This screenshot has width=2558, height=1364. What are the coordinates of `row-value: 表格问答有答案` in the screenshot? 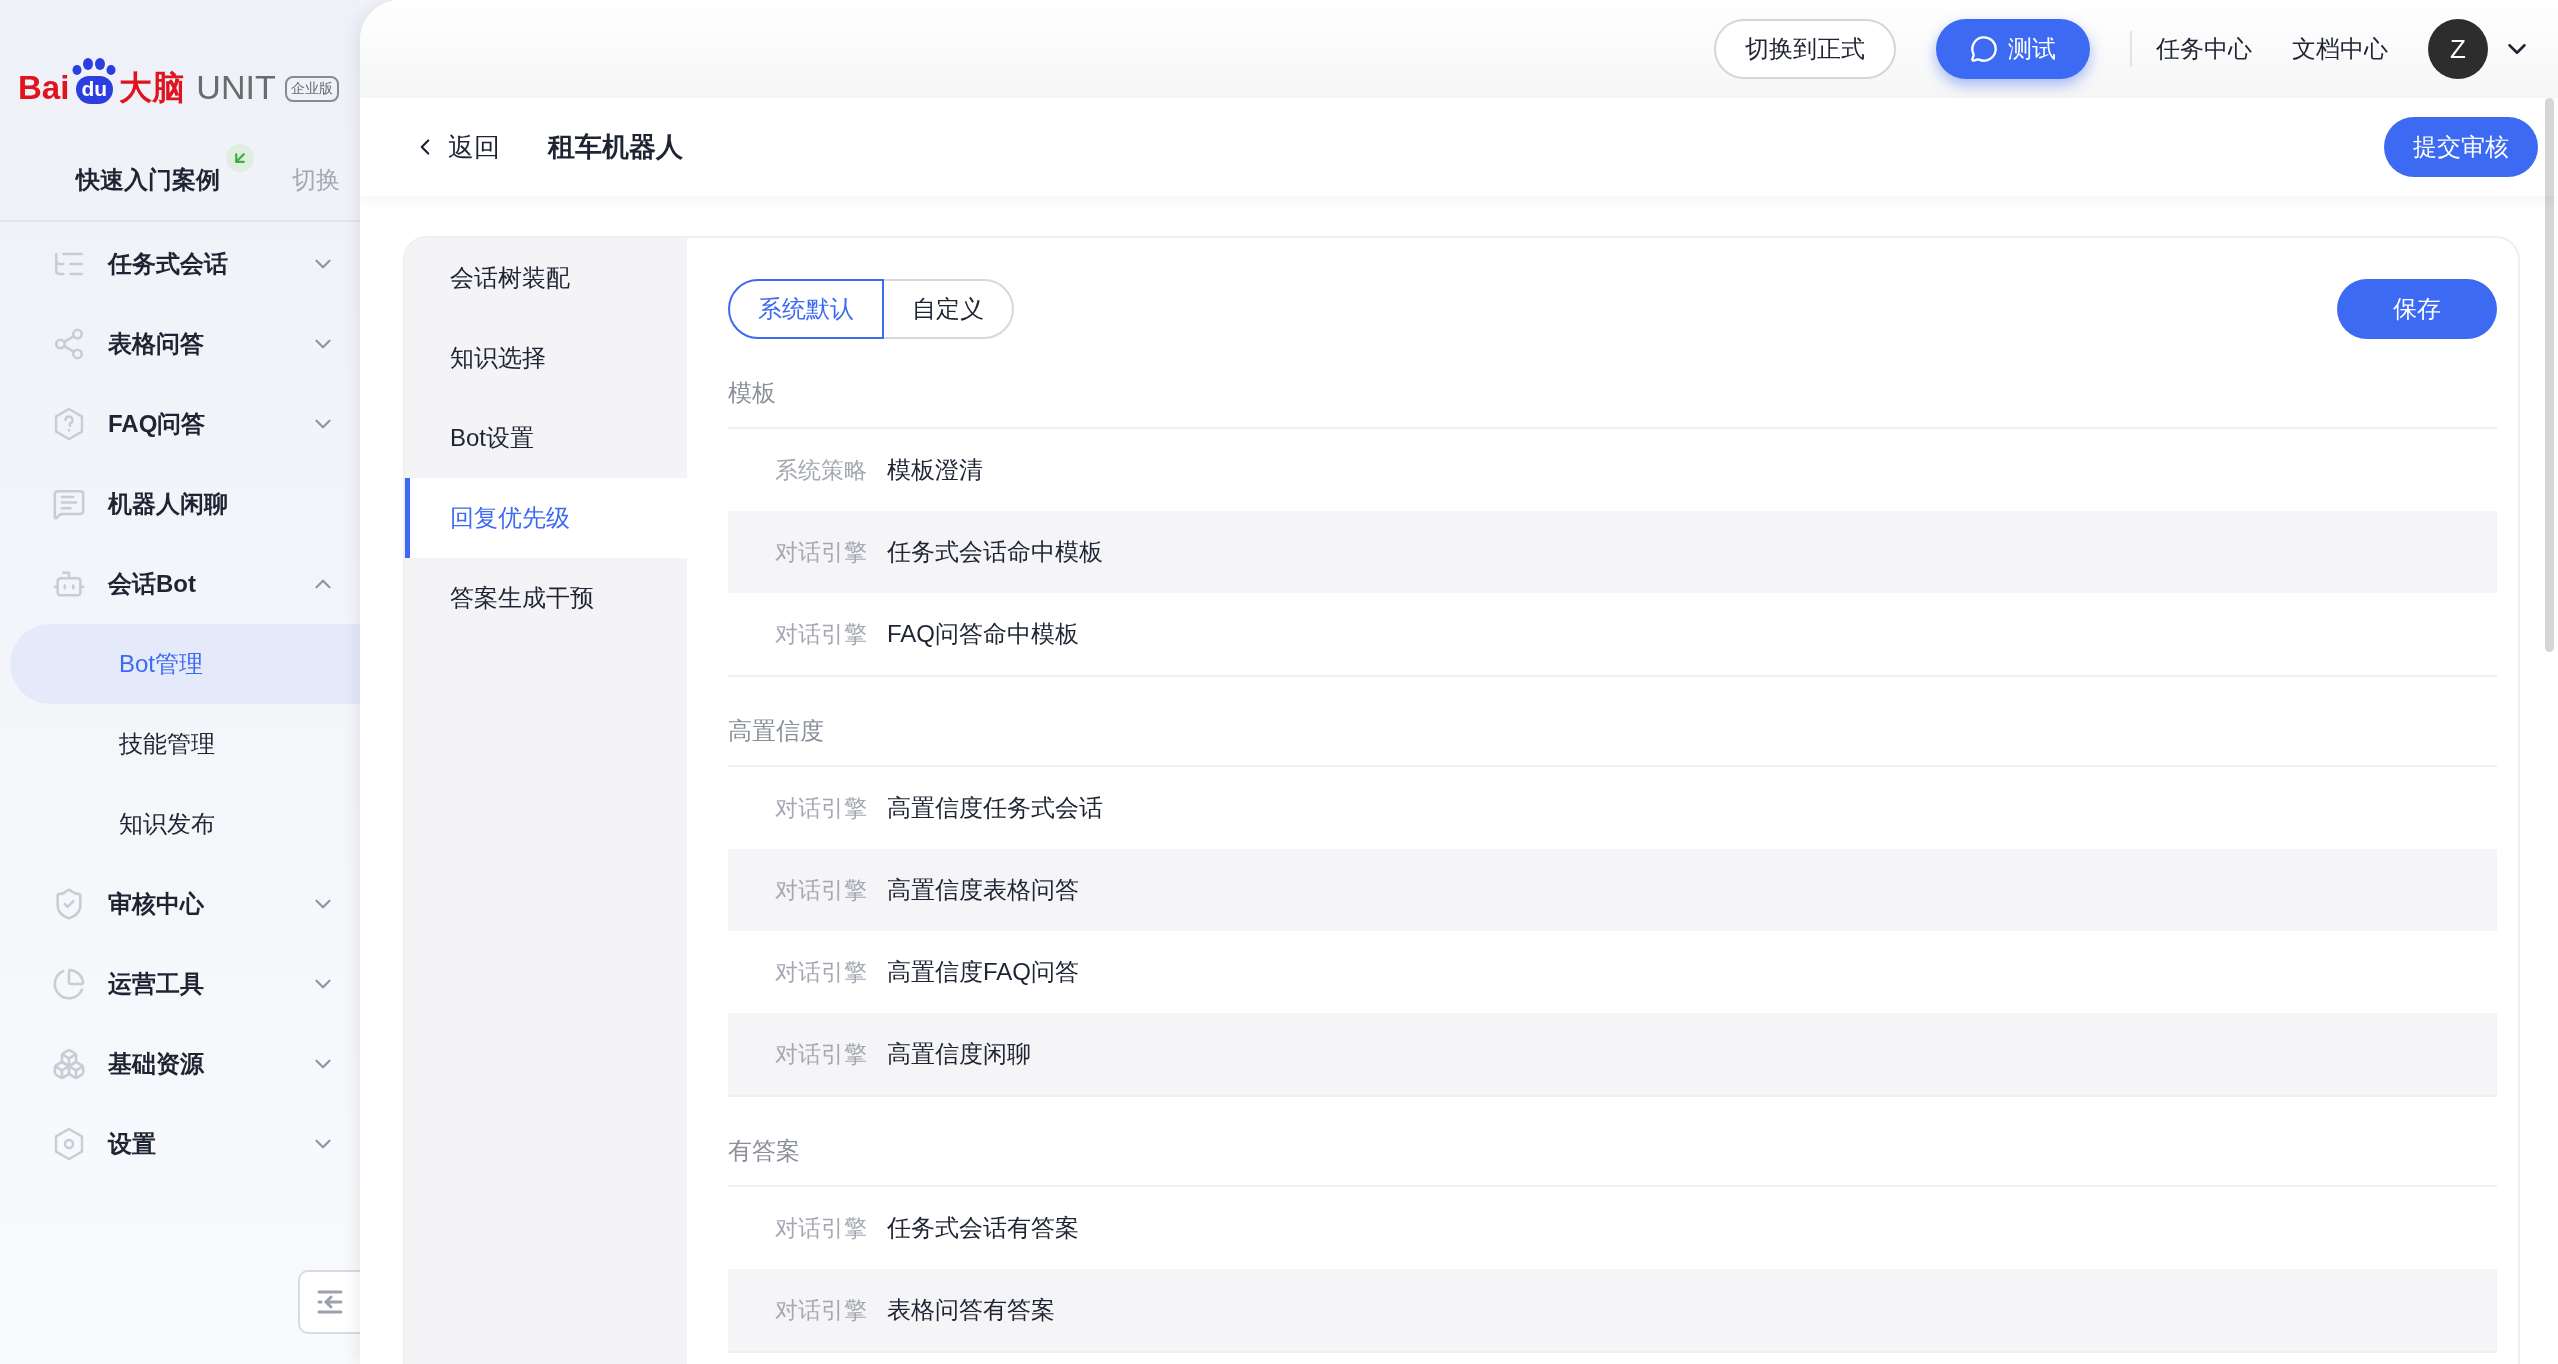 It's located at (971, 1310).